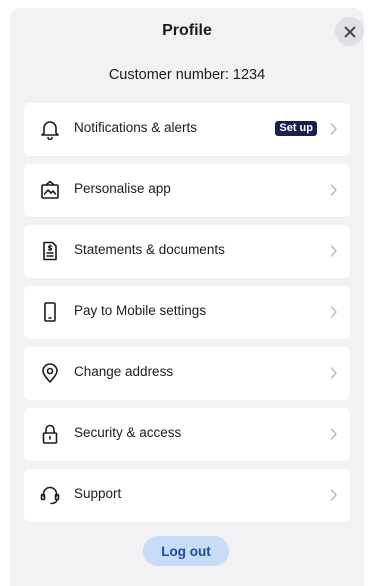  What do you see at coordinates (187, 495) in the screenshot?
I see `menu-item-support: Support` at bounding box center [187, 495].